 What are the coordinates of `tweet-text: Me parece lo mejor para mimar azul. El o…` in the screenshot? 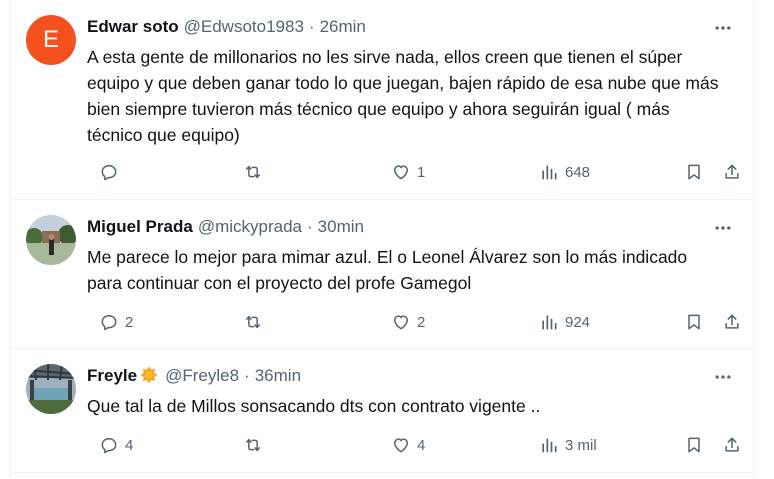 It's located at (387, 270).